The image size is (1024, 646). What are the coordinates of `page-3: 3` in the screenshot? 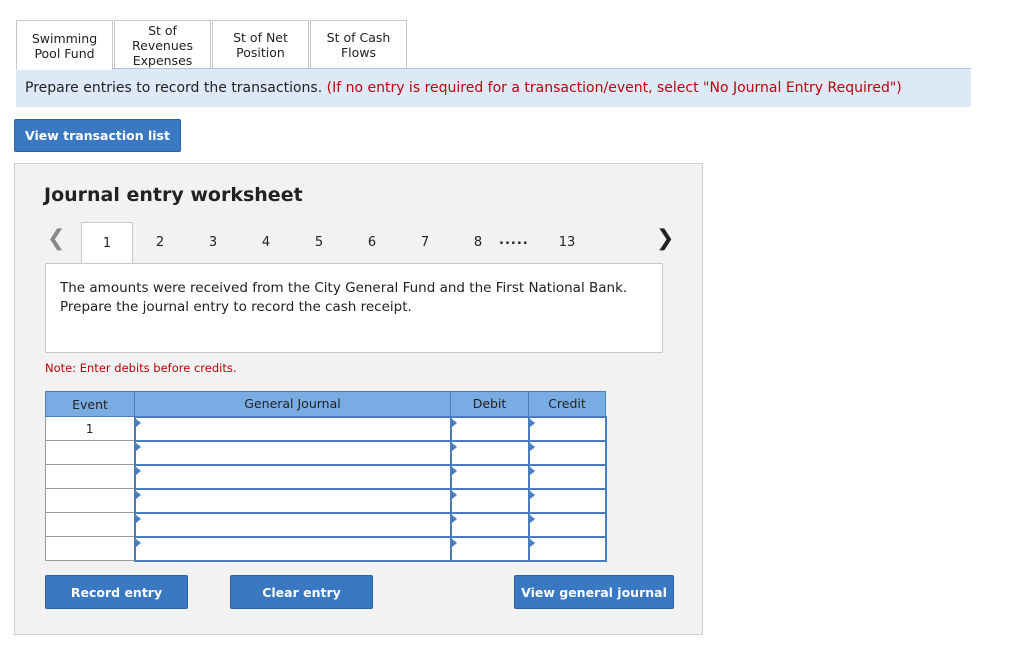 It's located at (213, 242).